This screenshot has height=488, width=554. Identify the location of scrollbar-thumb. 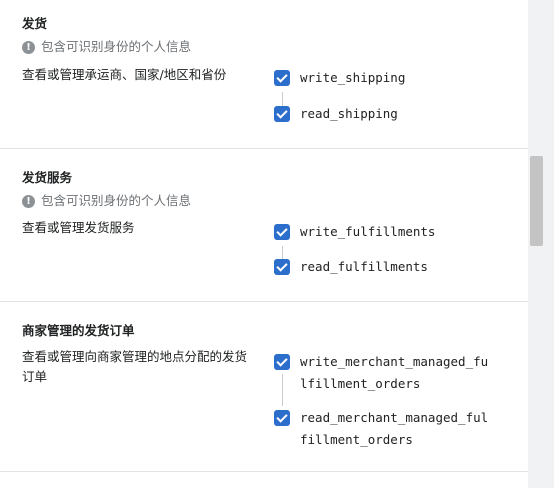
(536, 201).